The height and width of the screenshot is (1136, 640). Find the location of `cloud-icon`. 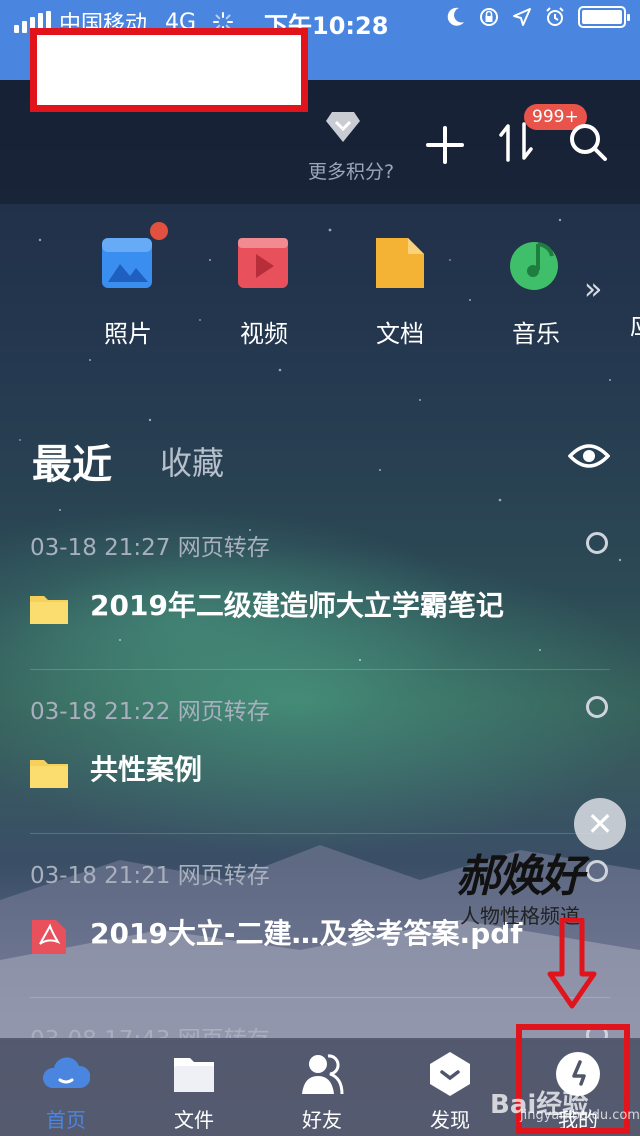

cloud-icon is located at coordinates (66, 1074).